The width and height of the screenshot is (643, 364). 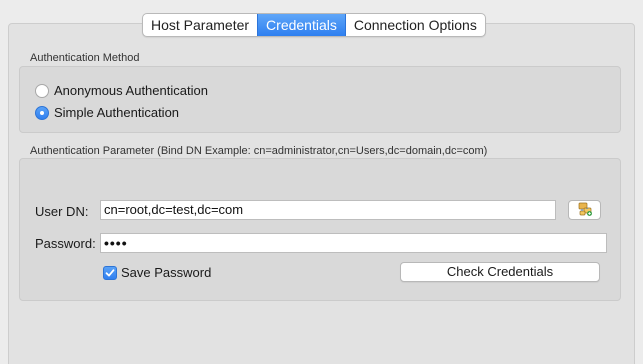 What do you see at coordinates (353, 243) in the screenshot?
I see `password-input: ••••` at bounding box center [353, 243].